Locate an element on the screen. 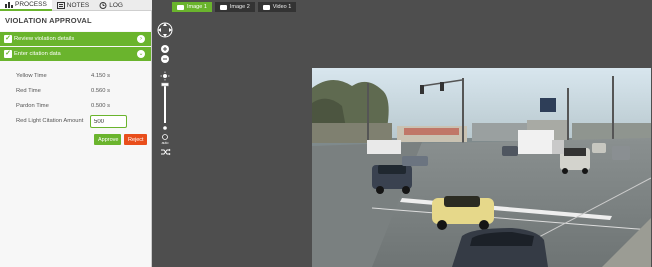 The width and height of the screenshot is (652, 267). notes-icon is located at coordinates (60, 5).